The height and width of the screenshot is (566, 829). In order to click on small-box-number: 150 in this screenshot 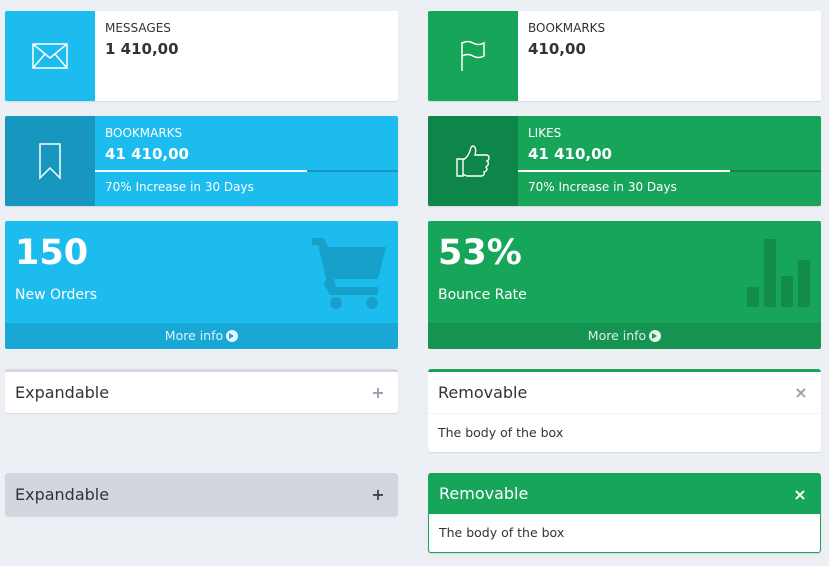, I will do `click(52, 253)`.